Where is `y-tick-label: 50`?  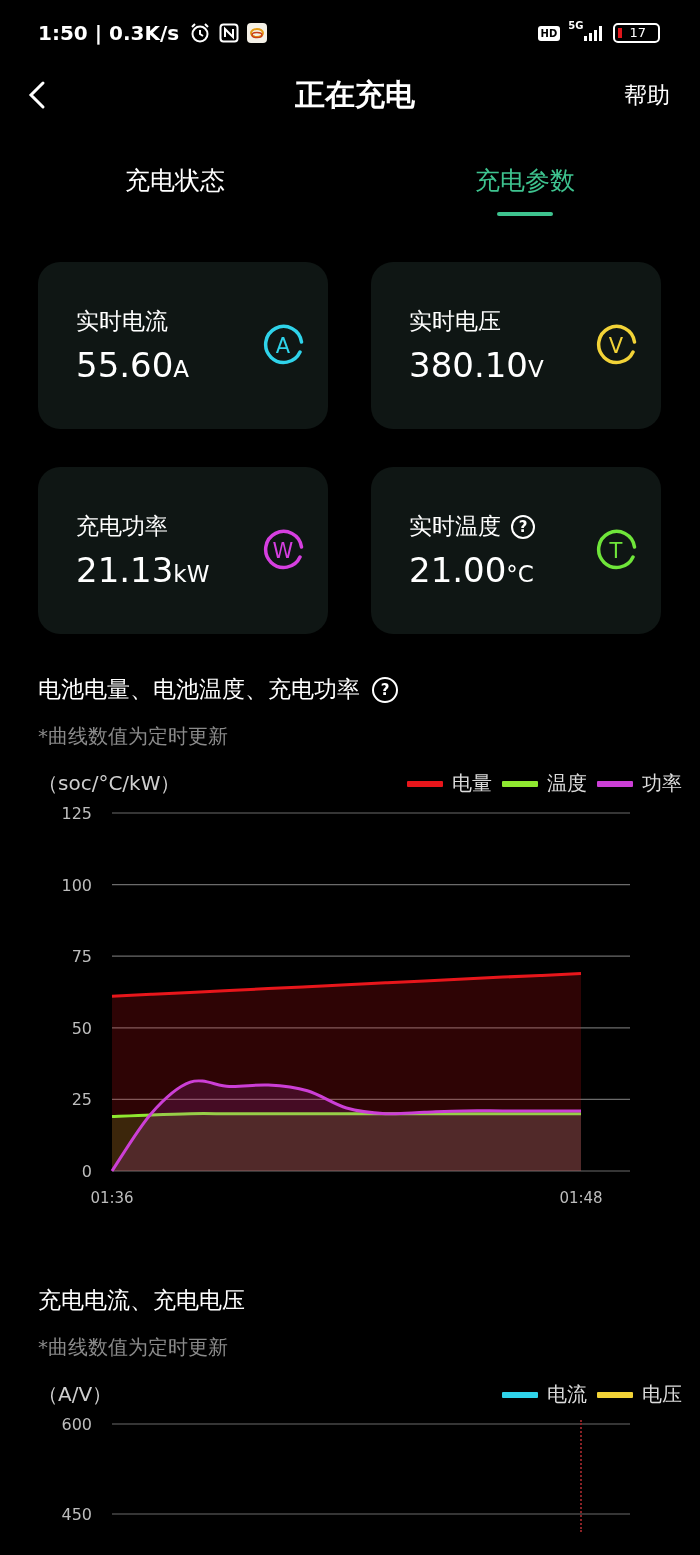 y-tick-label: 50 is located at coordinates (81, 1028).